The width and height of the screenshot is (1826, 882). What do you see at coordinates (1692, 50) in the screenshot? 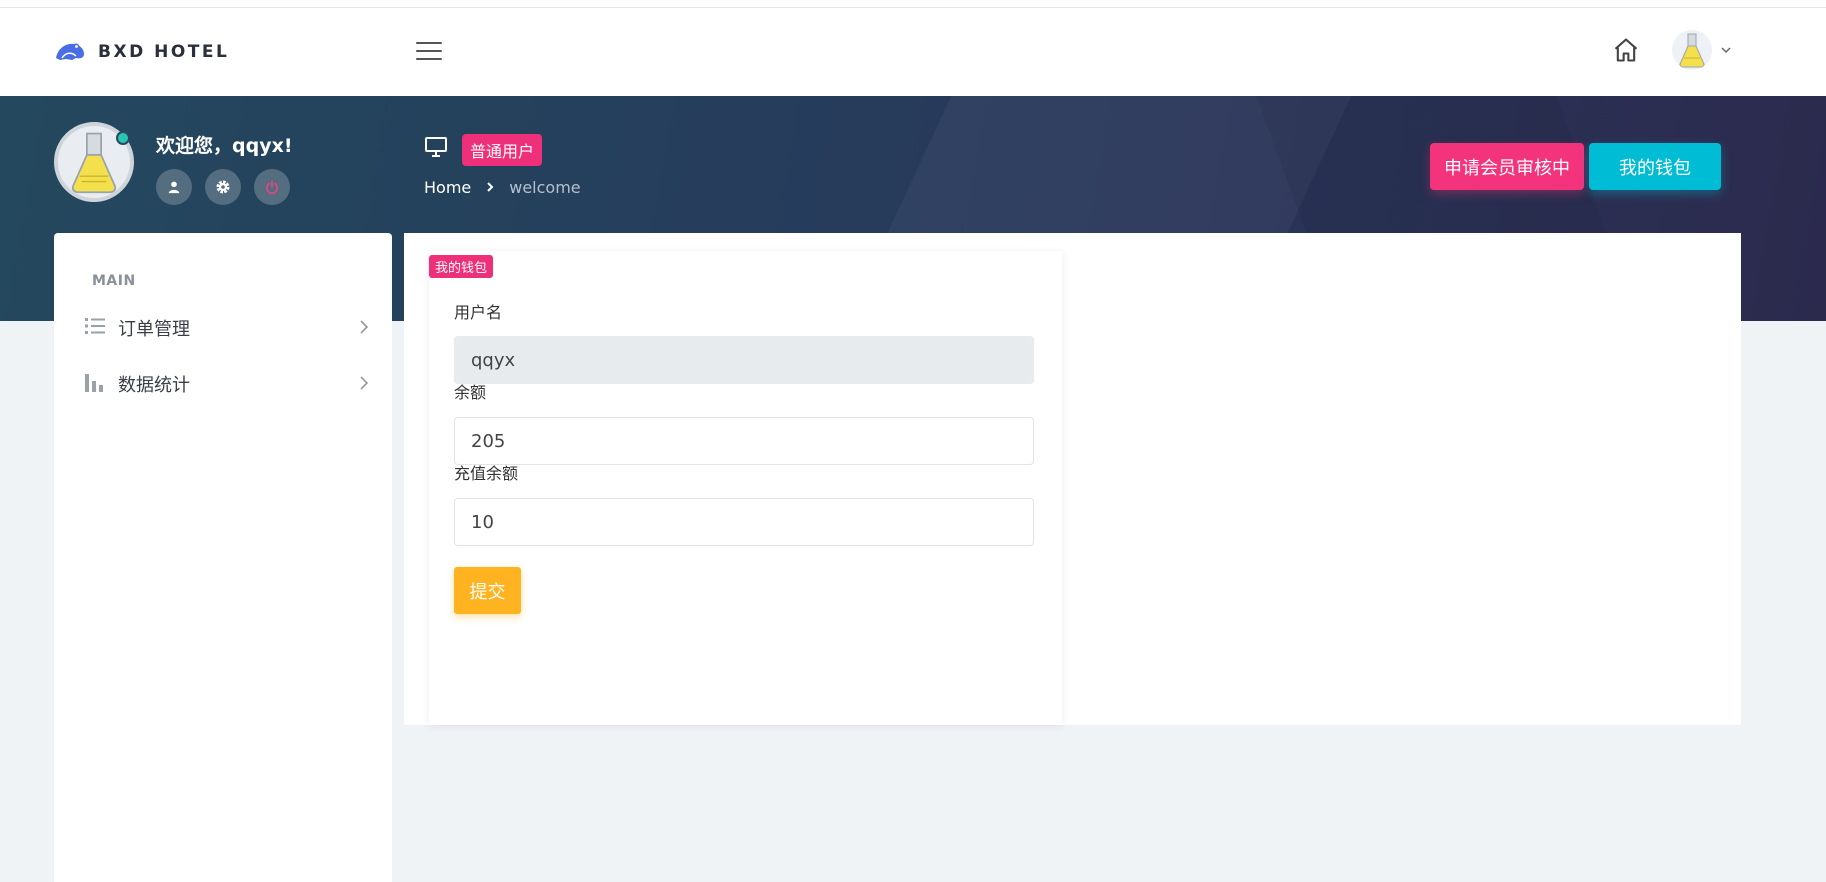
I see `avatar` at bounding box center [1692, 50].